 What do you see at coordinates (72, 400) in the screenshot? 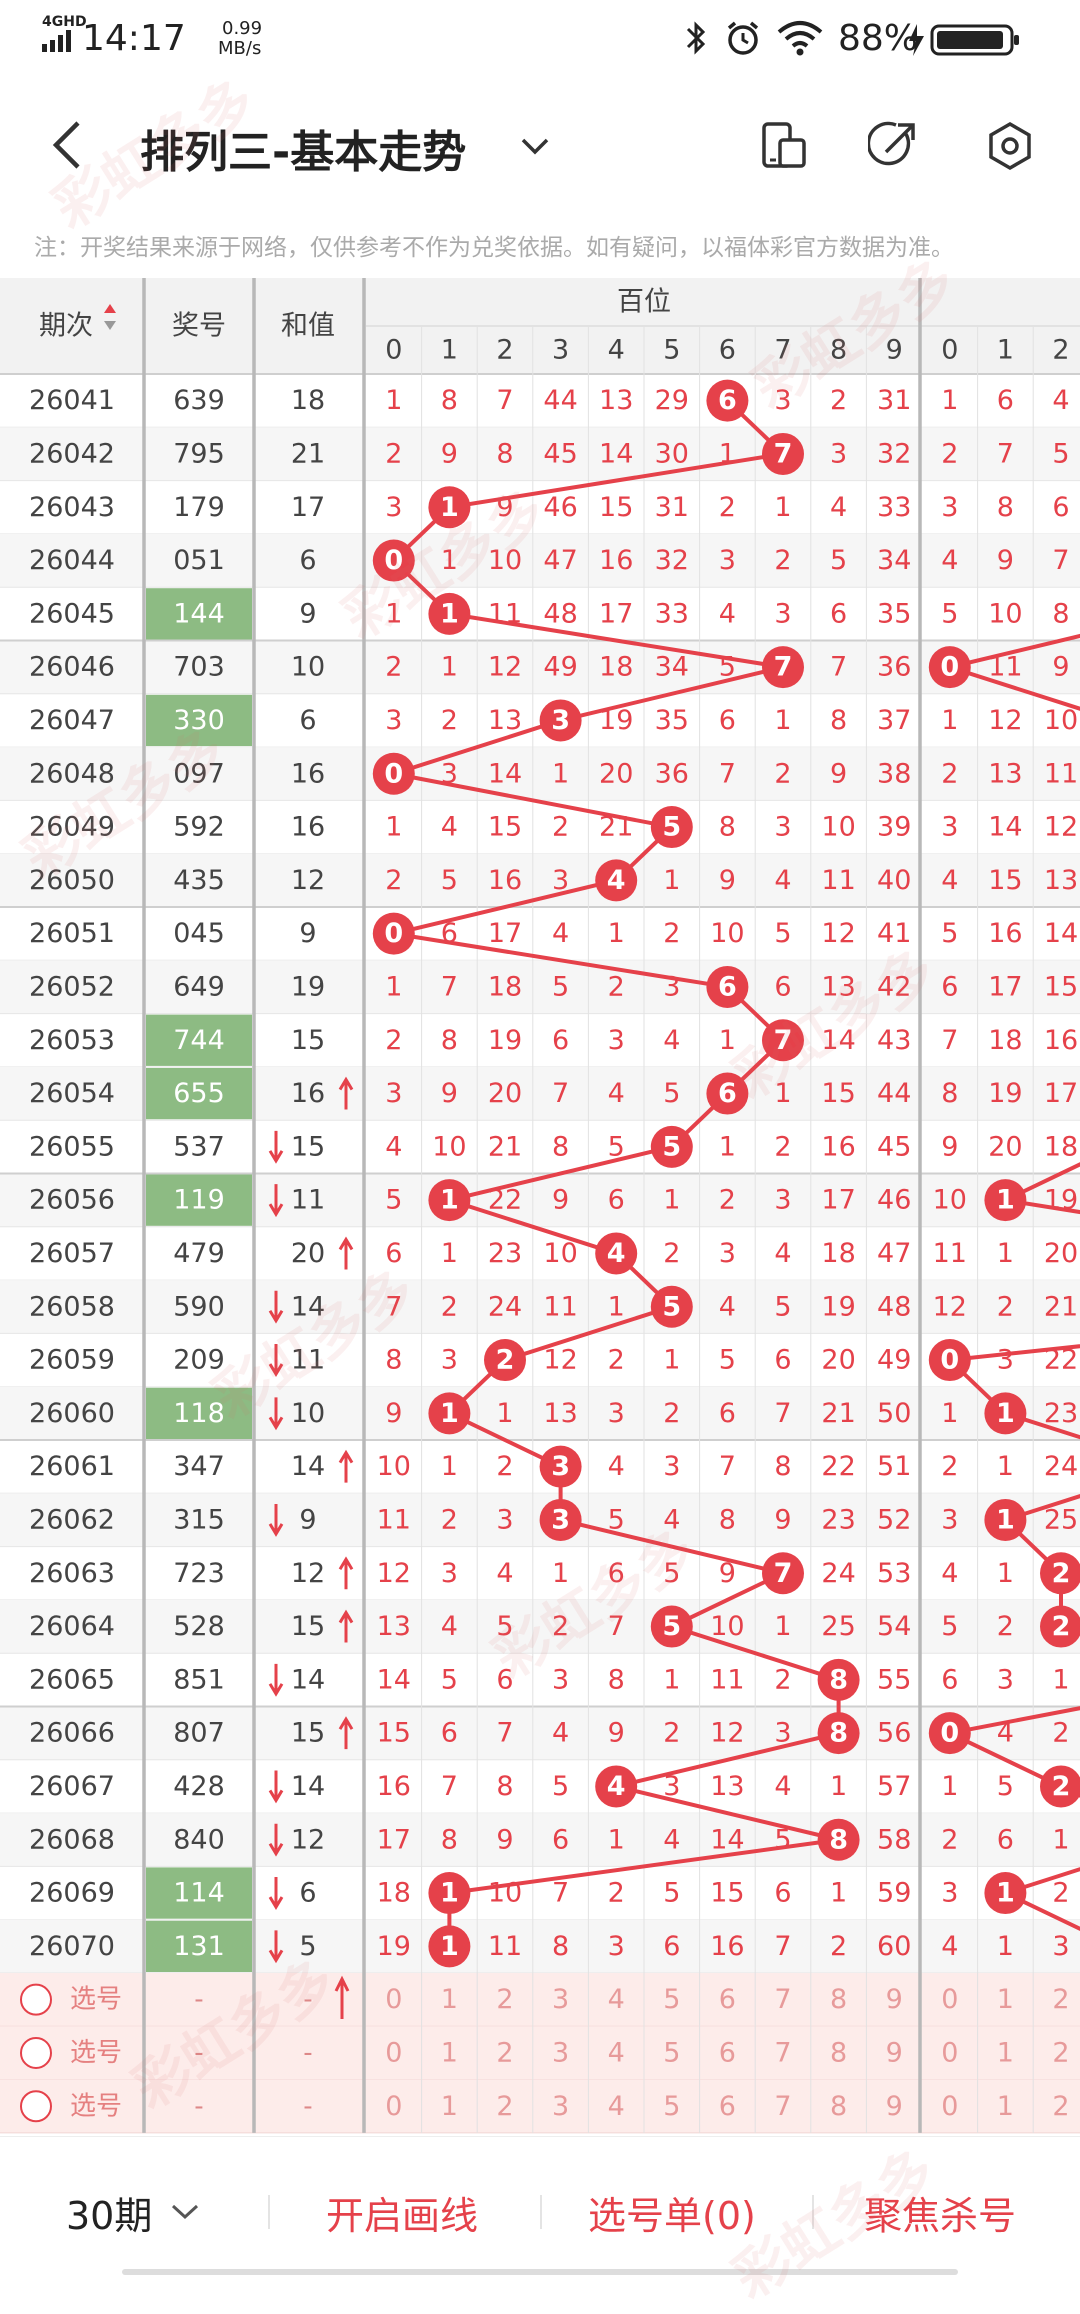
I see `period-cell: 26041` at bounding box center [72, 400].